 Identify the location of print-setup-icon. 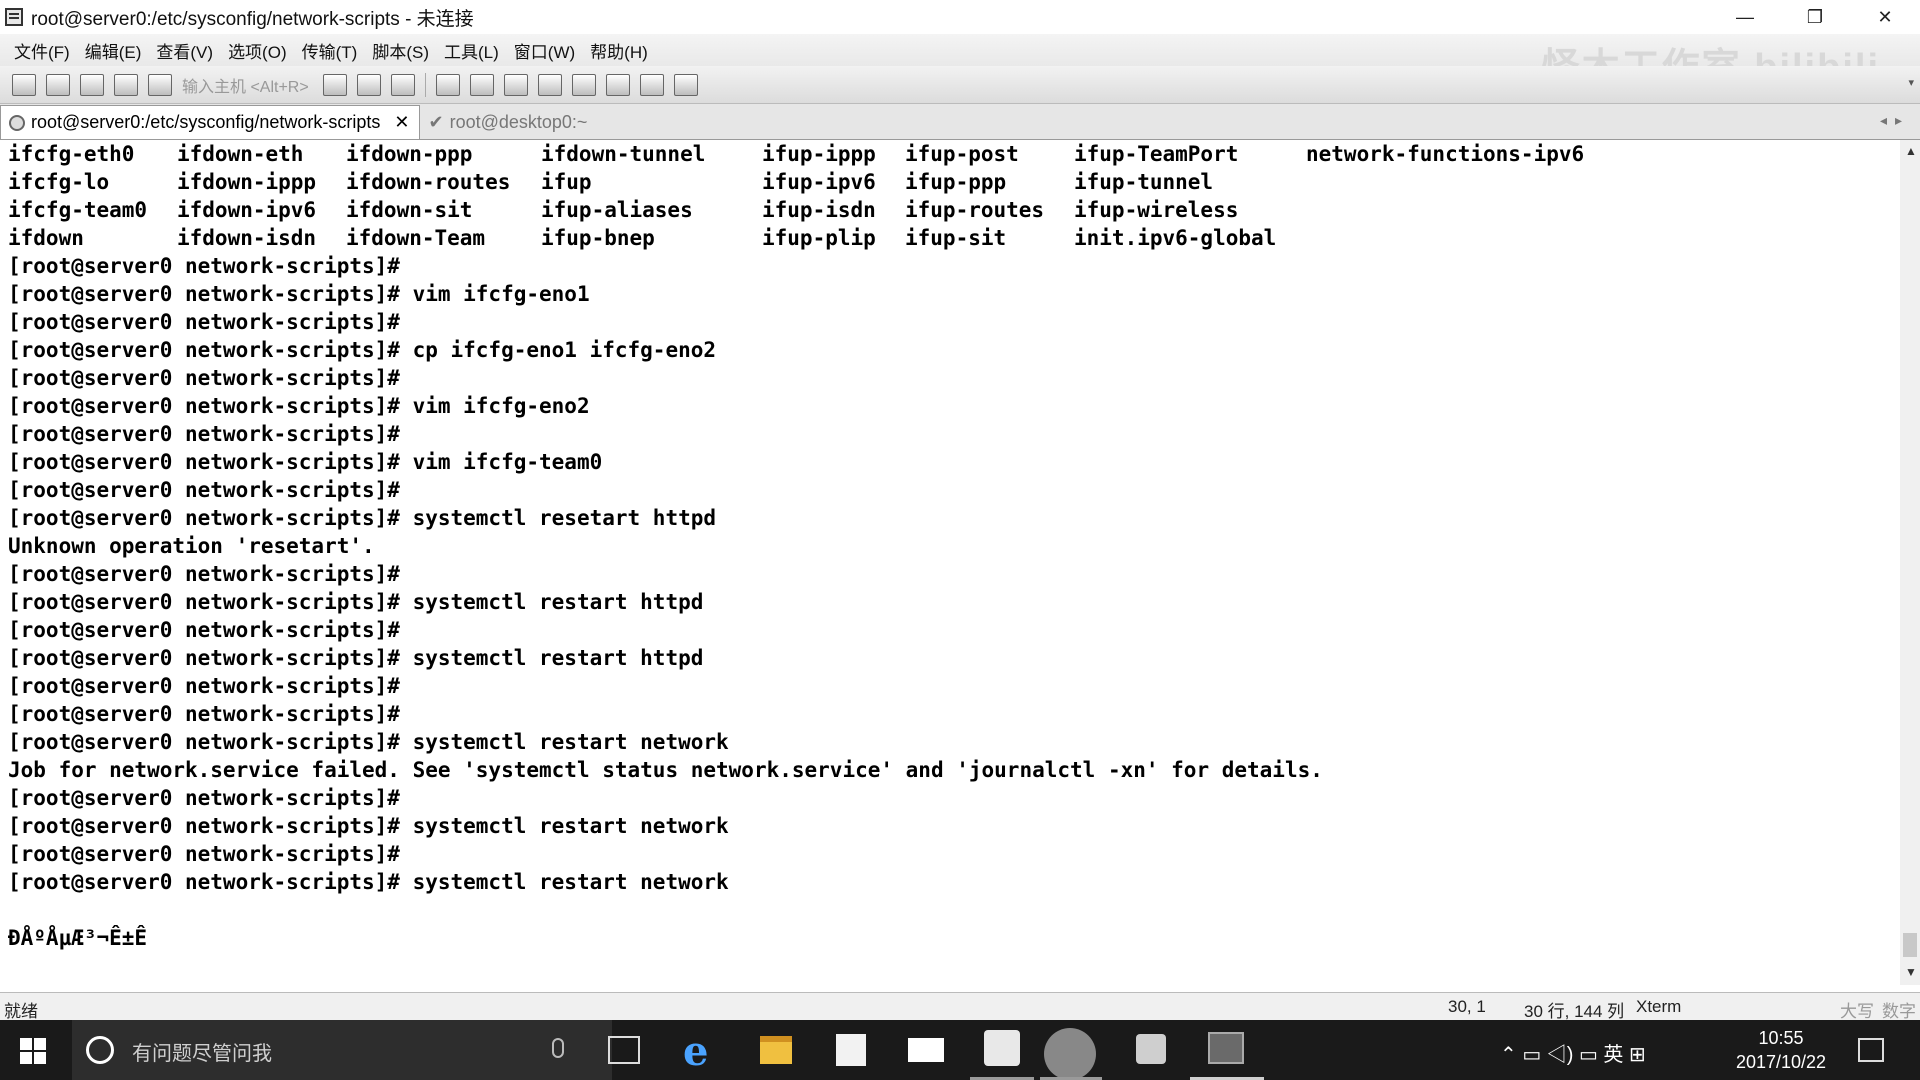
(447, 84).